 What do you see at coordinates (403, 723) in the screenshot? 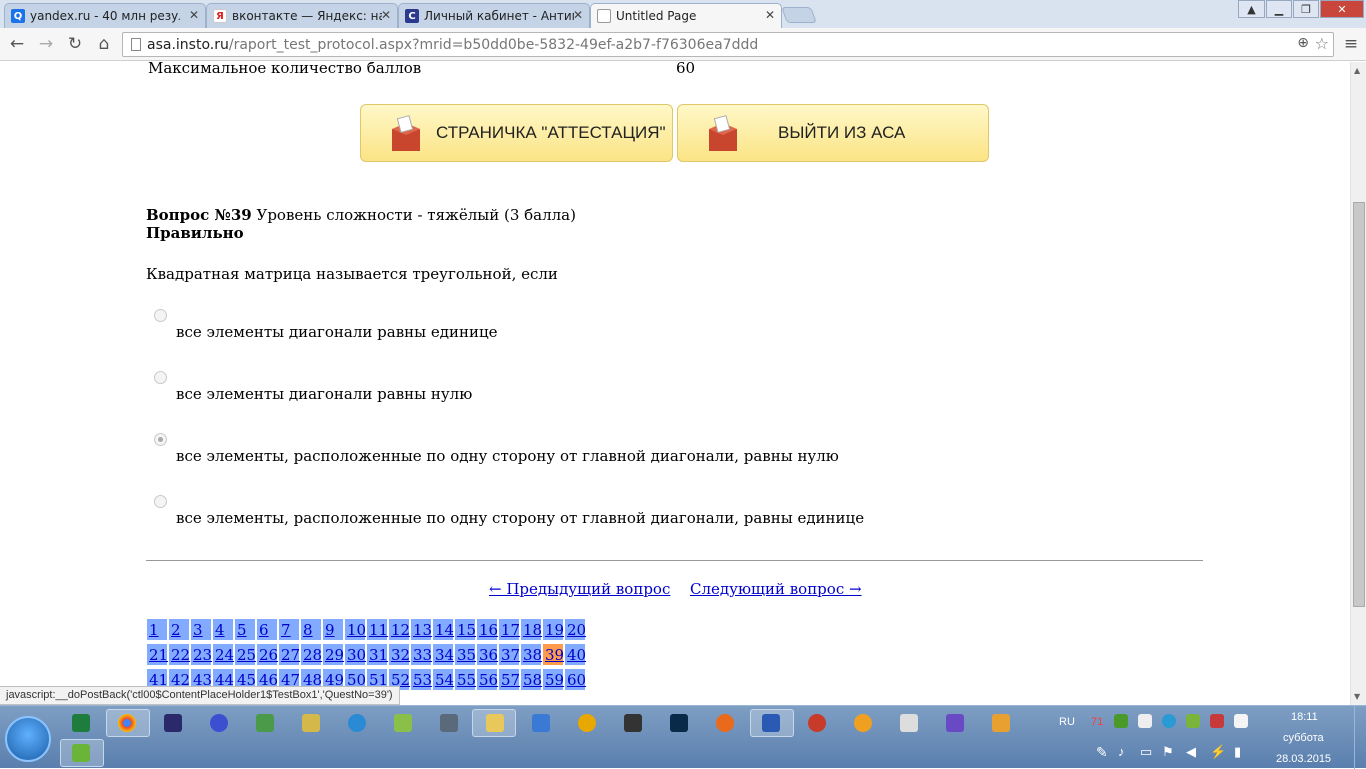
I see `wifi-app-icon` at bounding box center [403, 723].